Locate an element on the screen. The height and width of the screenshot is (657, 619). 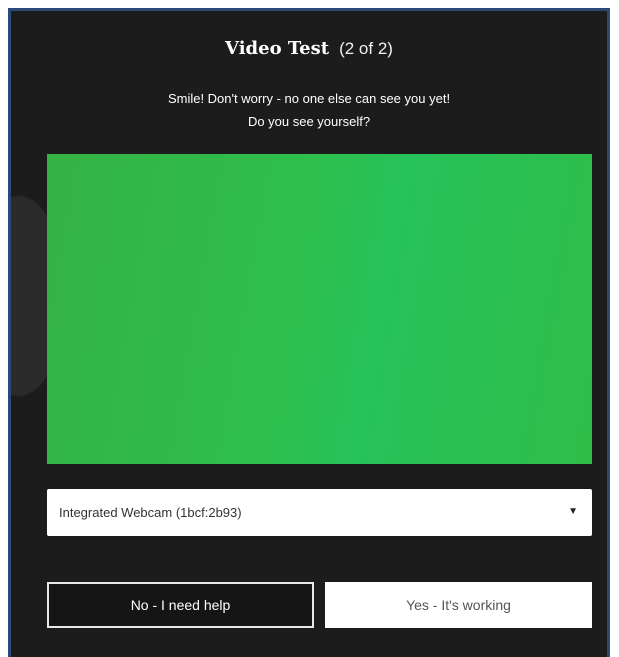
camera-select: Integrated Webcam (1bcf:2b93) ▼ is located at coordinates (319, 512).